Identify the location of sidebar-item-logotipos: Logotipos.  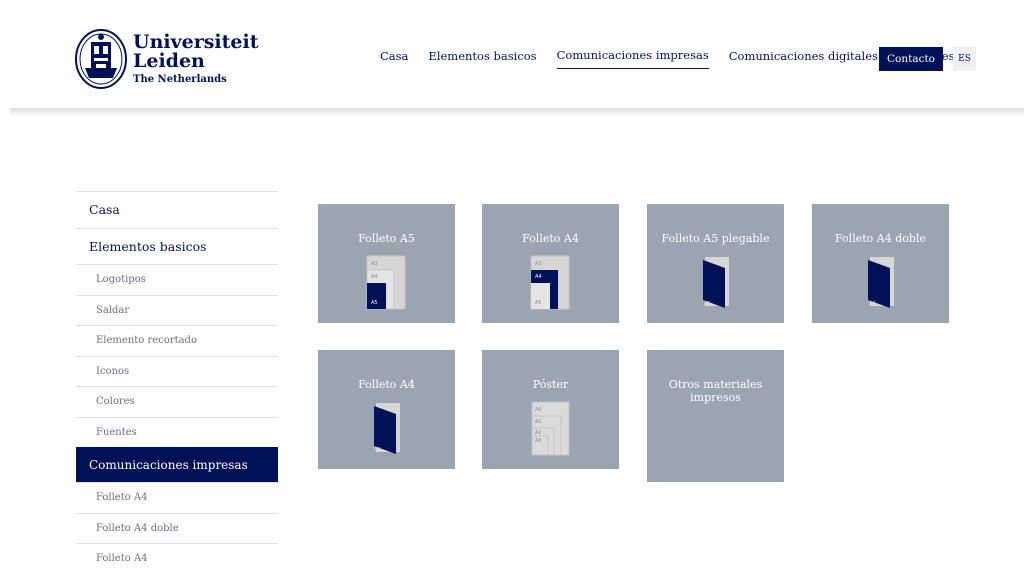
(177, 279).